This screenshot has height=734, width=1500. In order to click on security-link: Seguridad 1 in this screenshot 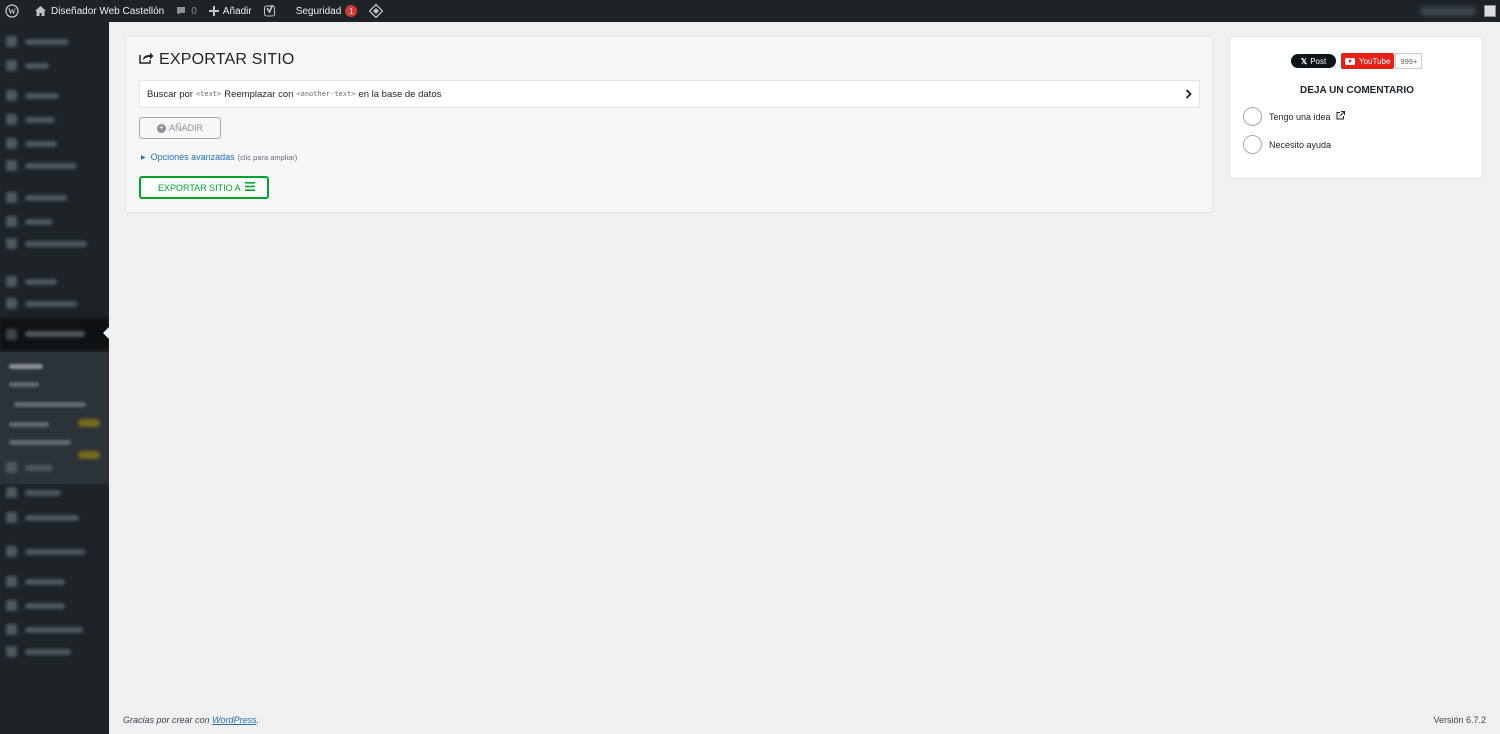, I will do `click(323, 11)`.